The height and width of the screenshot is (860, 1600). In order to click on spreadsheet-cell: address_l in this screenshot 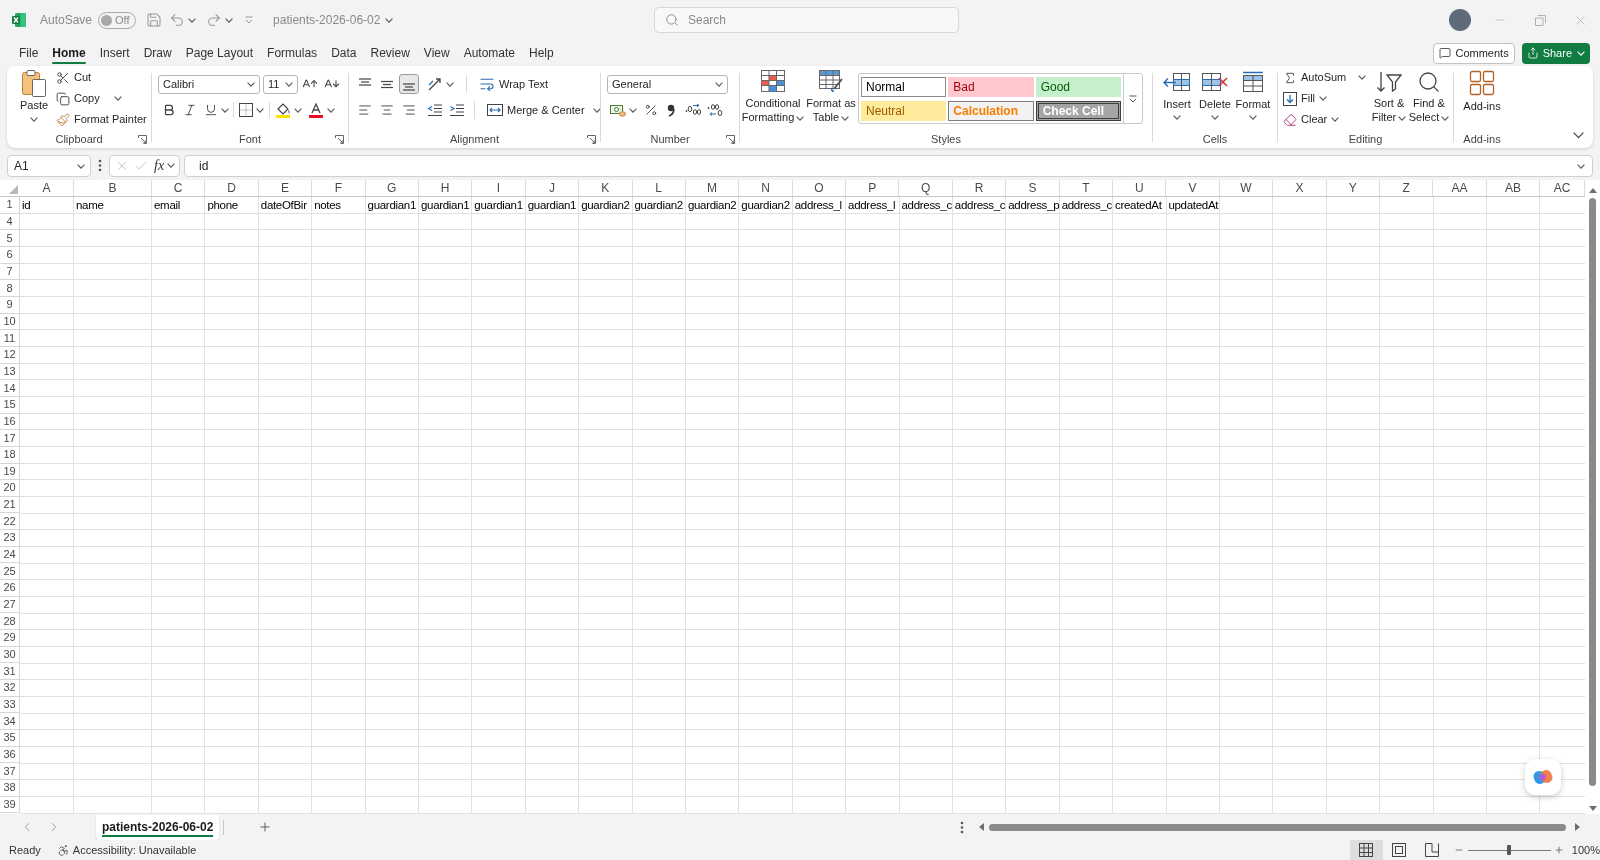, I will do `click(873, 205)`.